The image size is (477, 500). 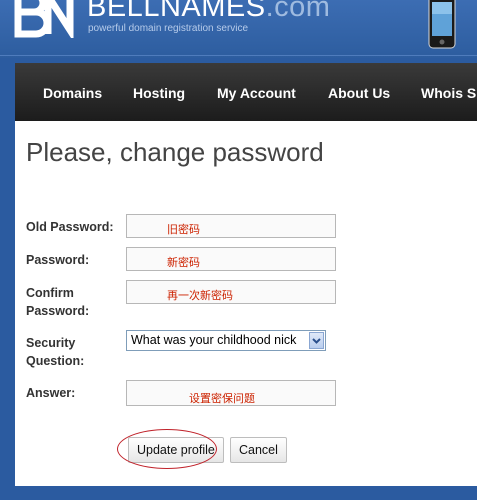 I want to click on nav-item-about-us: About Us, so click(x=359, y=93).